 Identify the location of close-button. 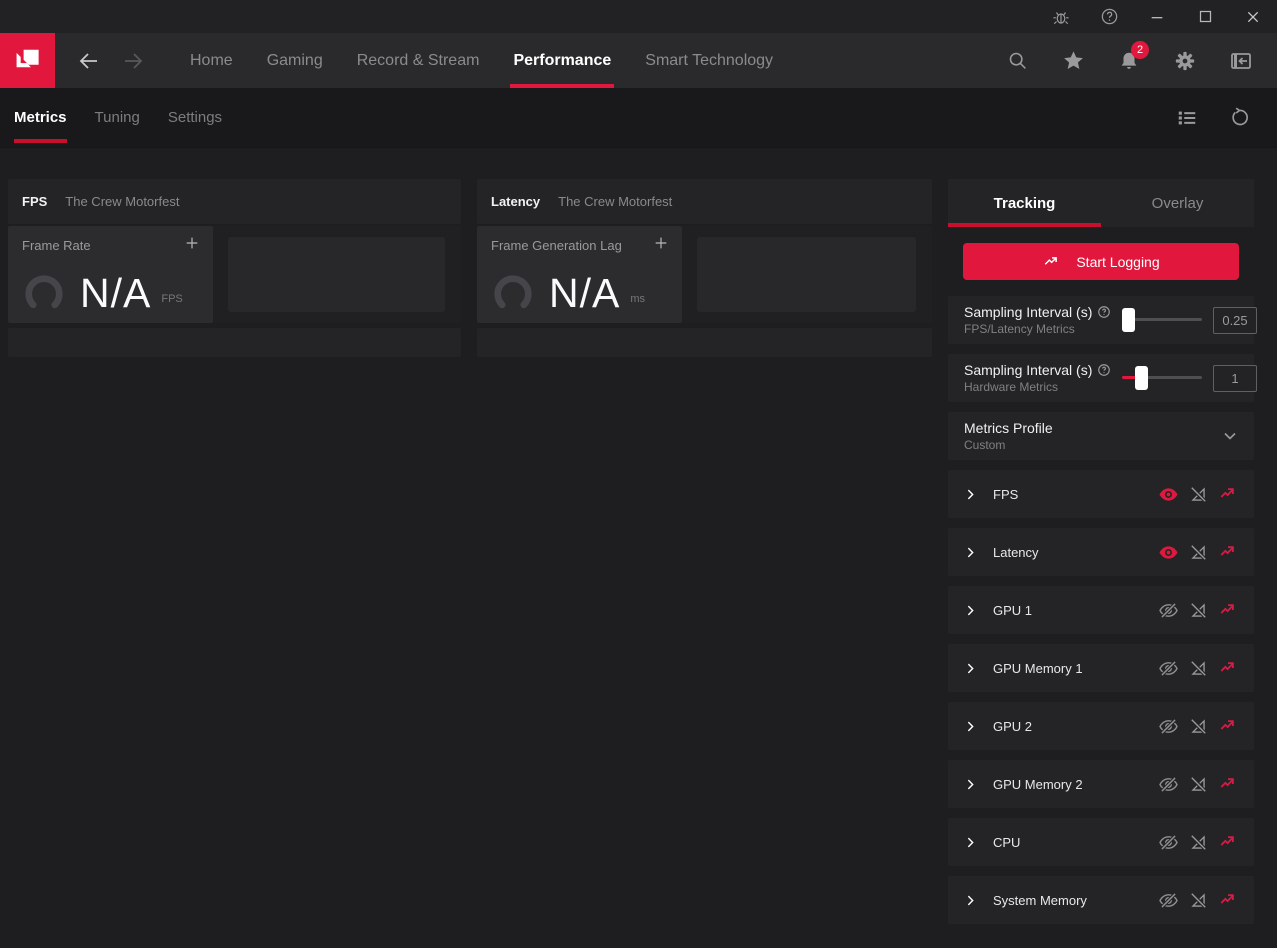
(1253, 16).